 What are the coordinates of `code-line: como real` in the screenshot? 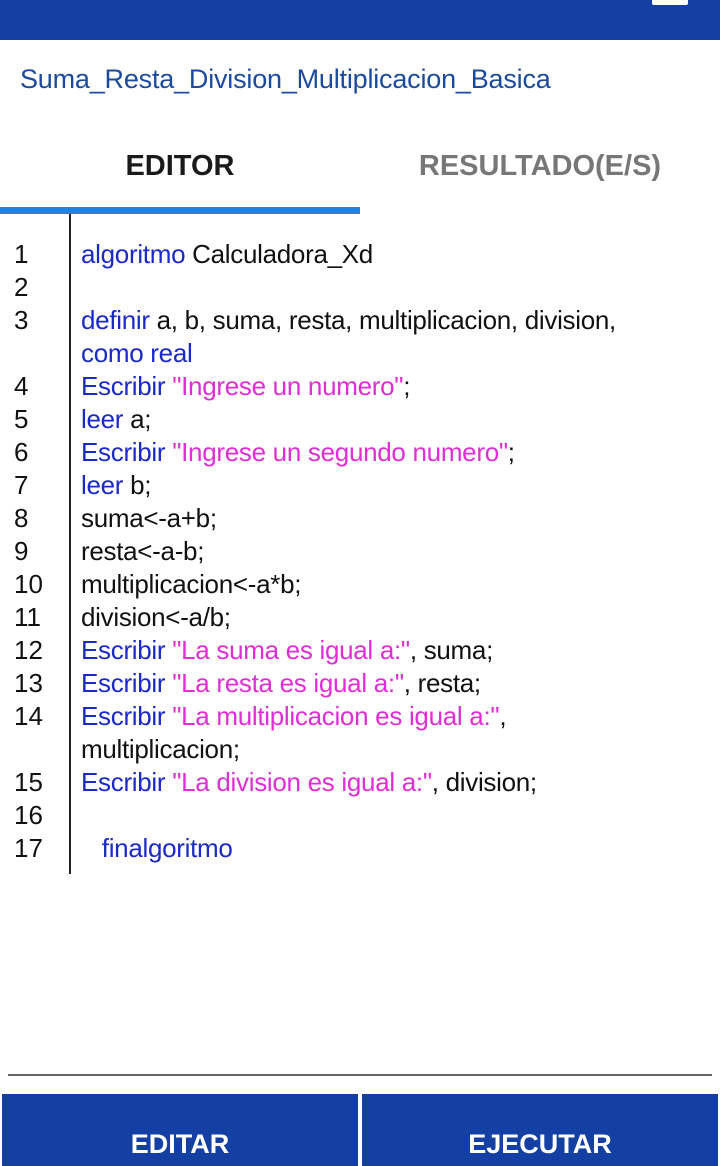 It's located at (360, 353).